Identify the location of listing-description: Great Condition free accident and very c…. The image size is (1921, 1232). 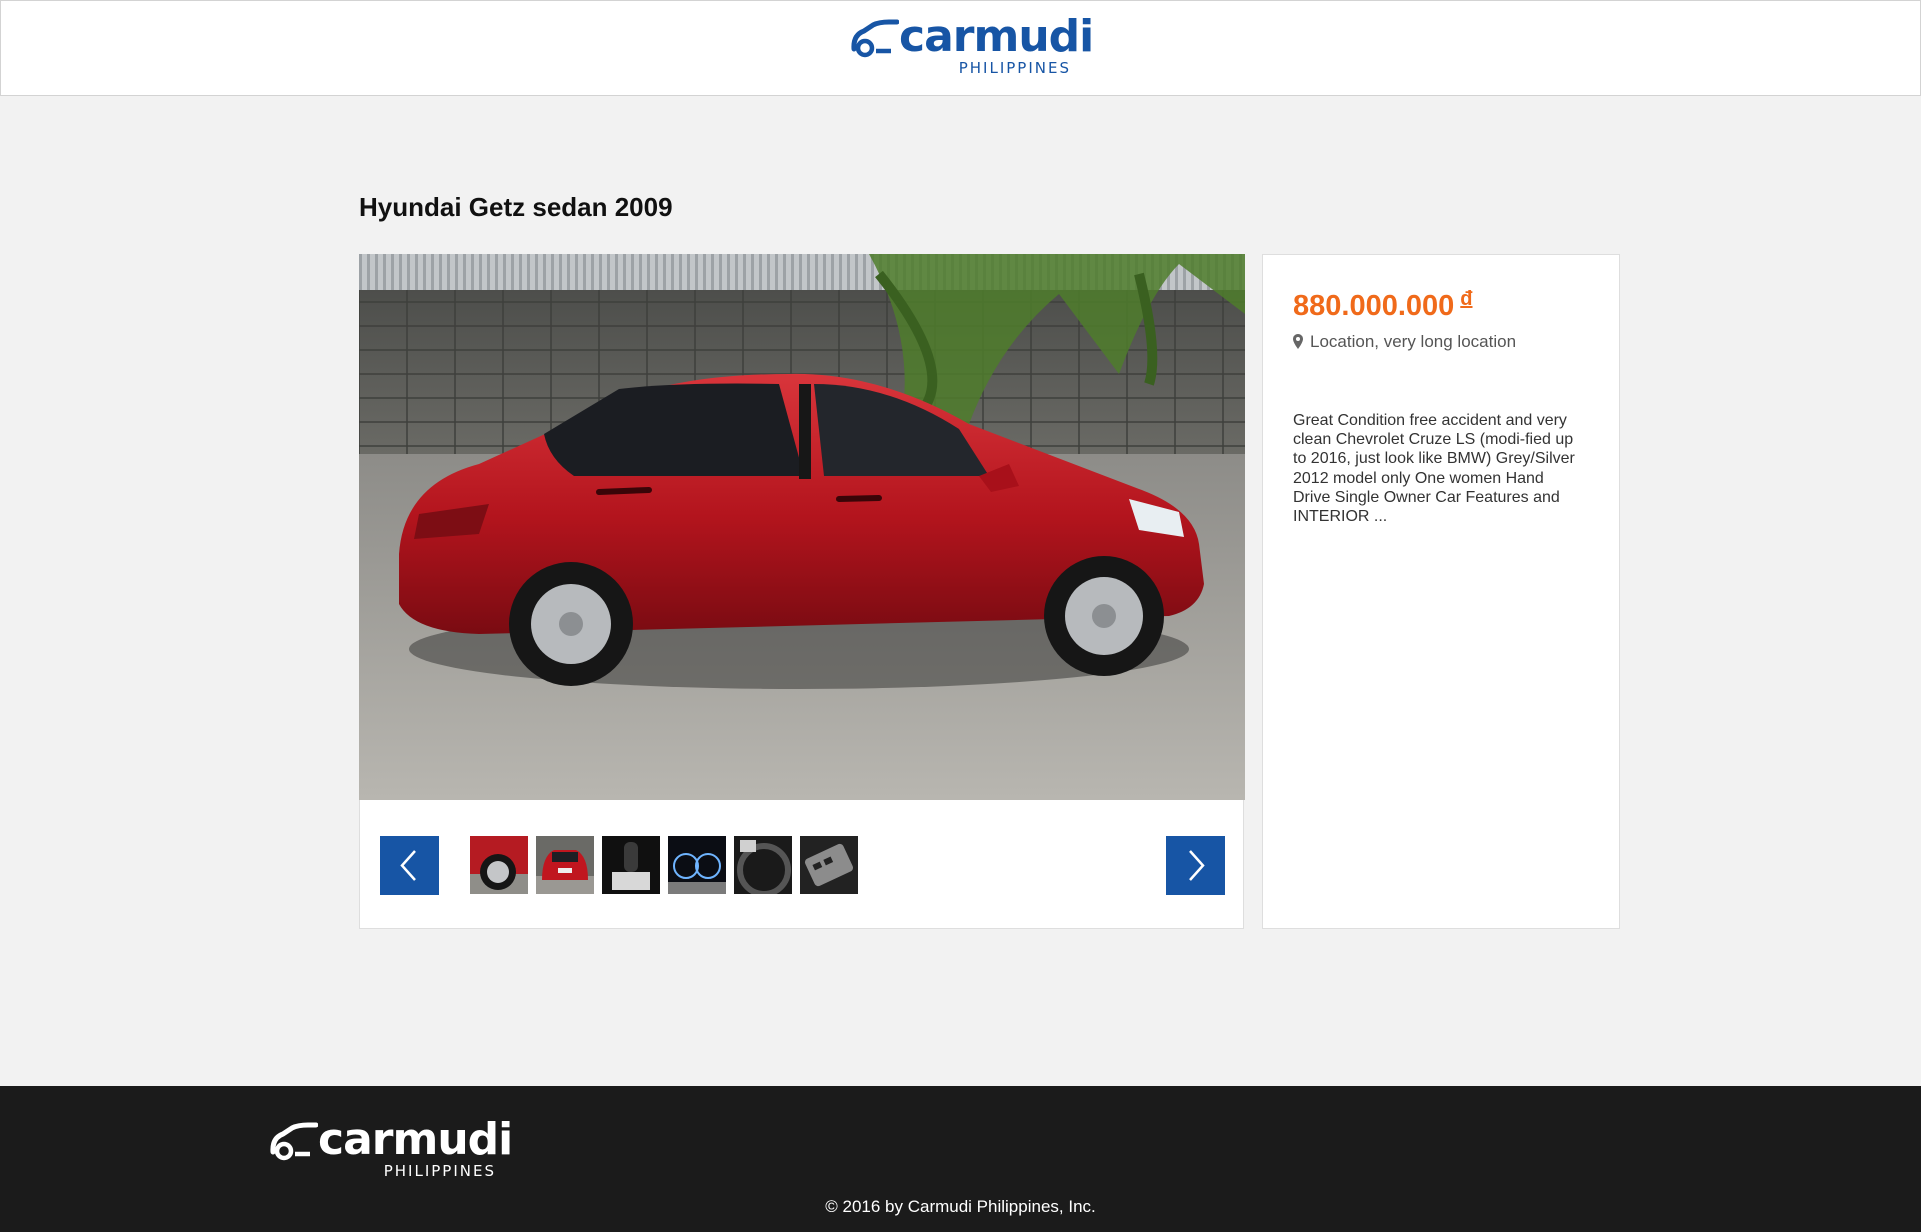
(1434, 469).